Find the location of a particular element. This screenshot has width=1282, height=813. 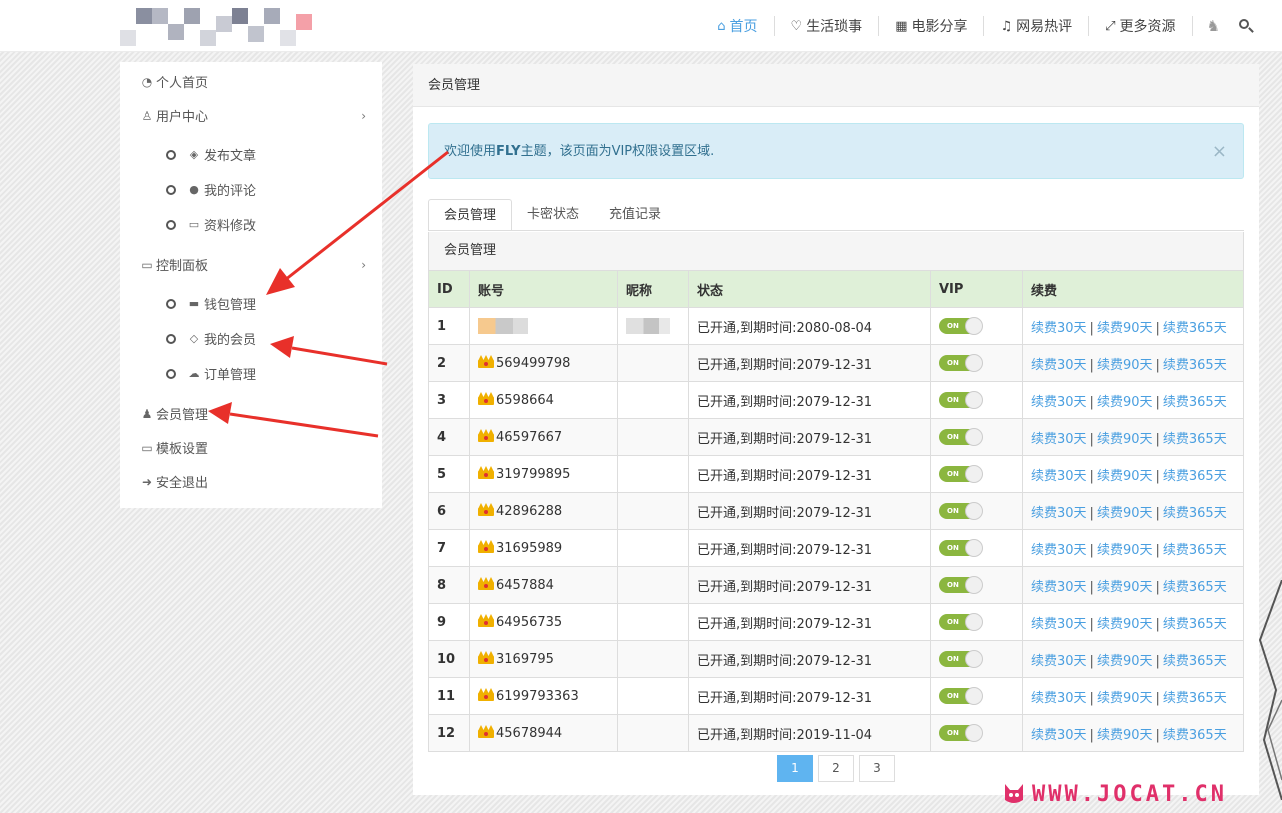

nav-movies: ▦ 电影分享 is located at coordinates (932, 26).